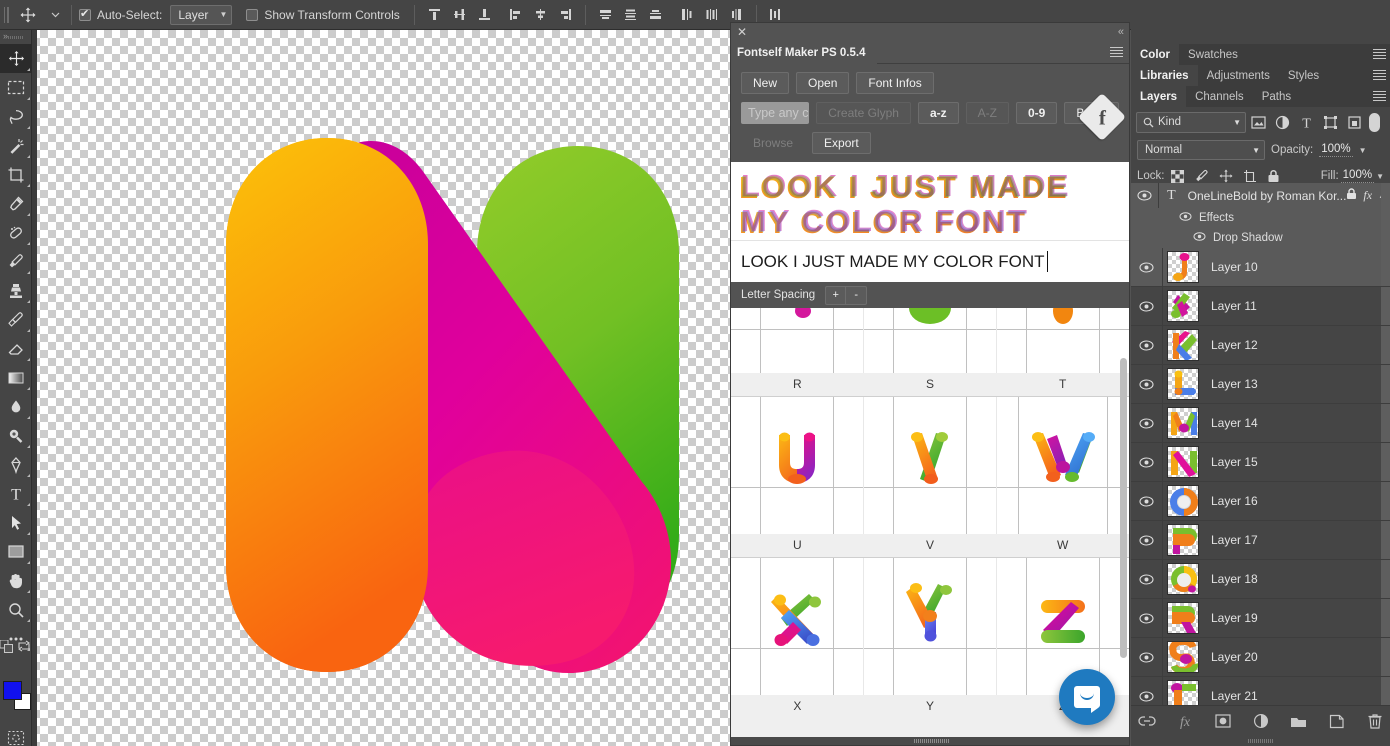  Describe the element at coordinates (16, 232) in the screenshot. I see `sidebar-item-spot-healing-brush-tool` at that location.